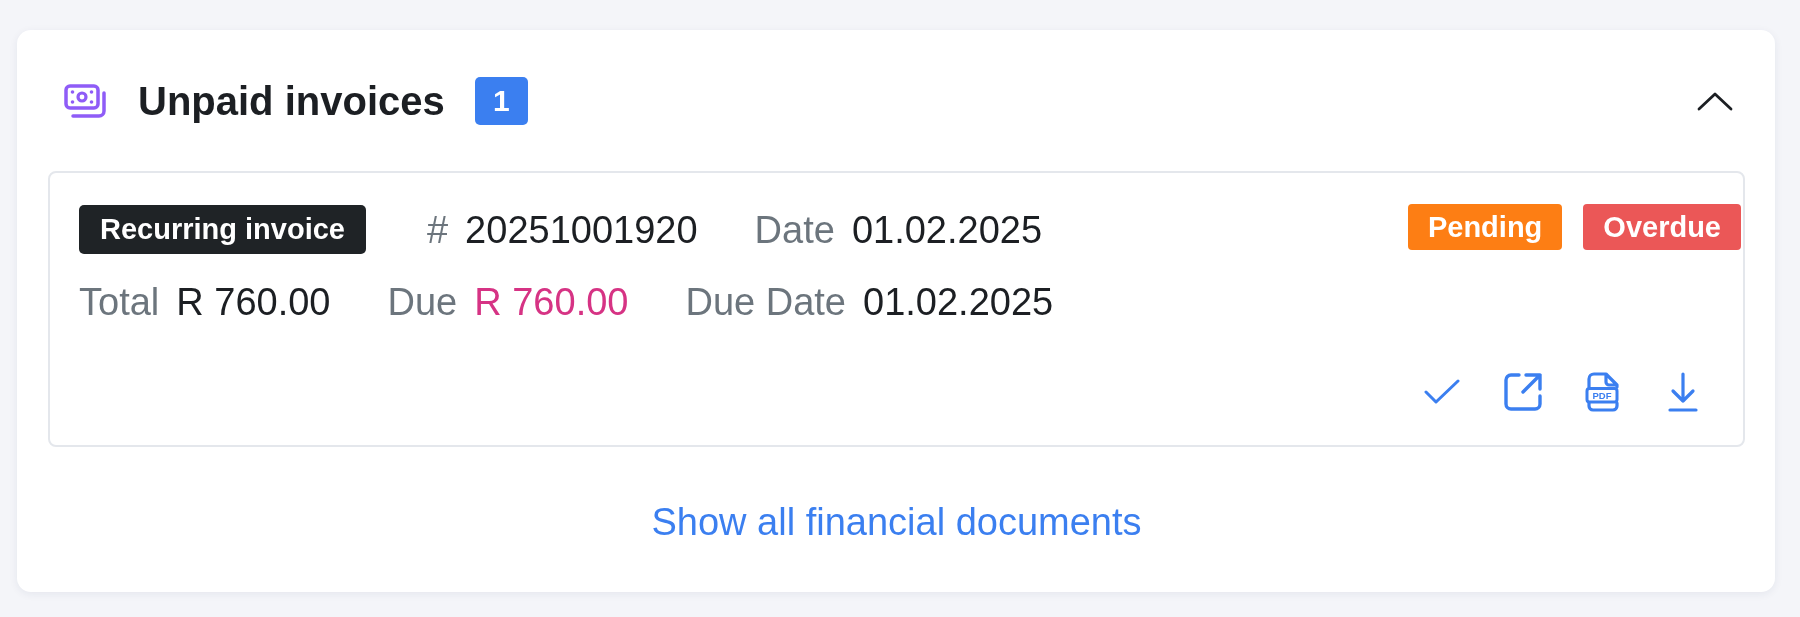  Describe the element at coordinates (253, 302) in the screenshot. I see `field-value: R 760.00` at that location.